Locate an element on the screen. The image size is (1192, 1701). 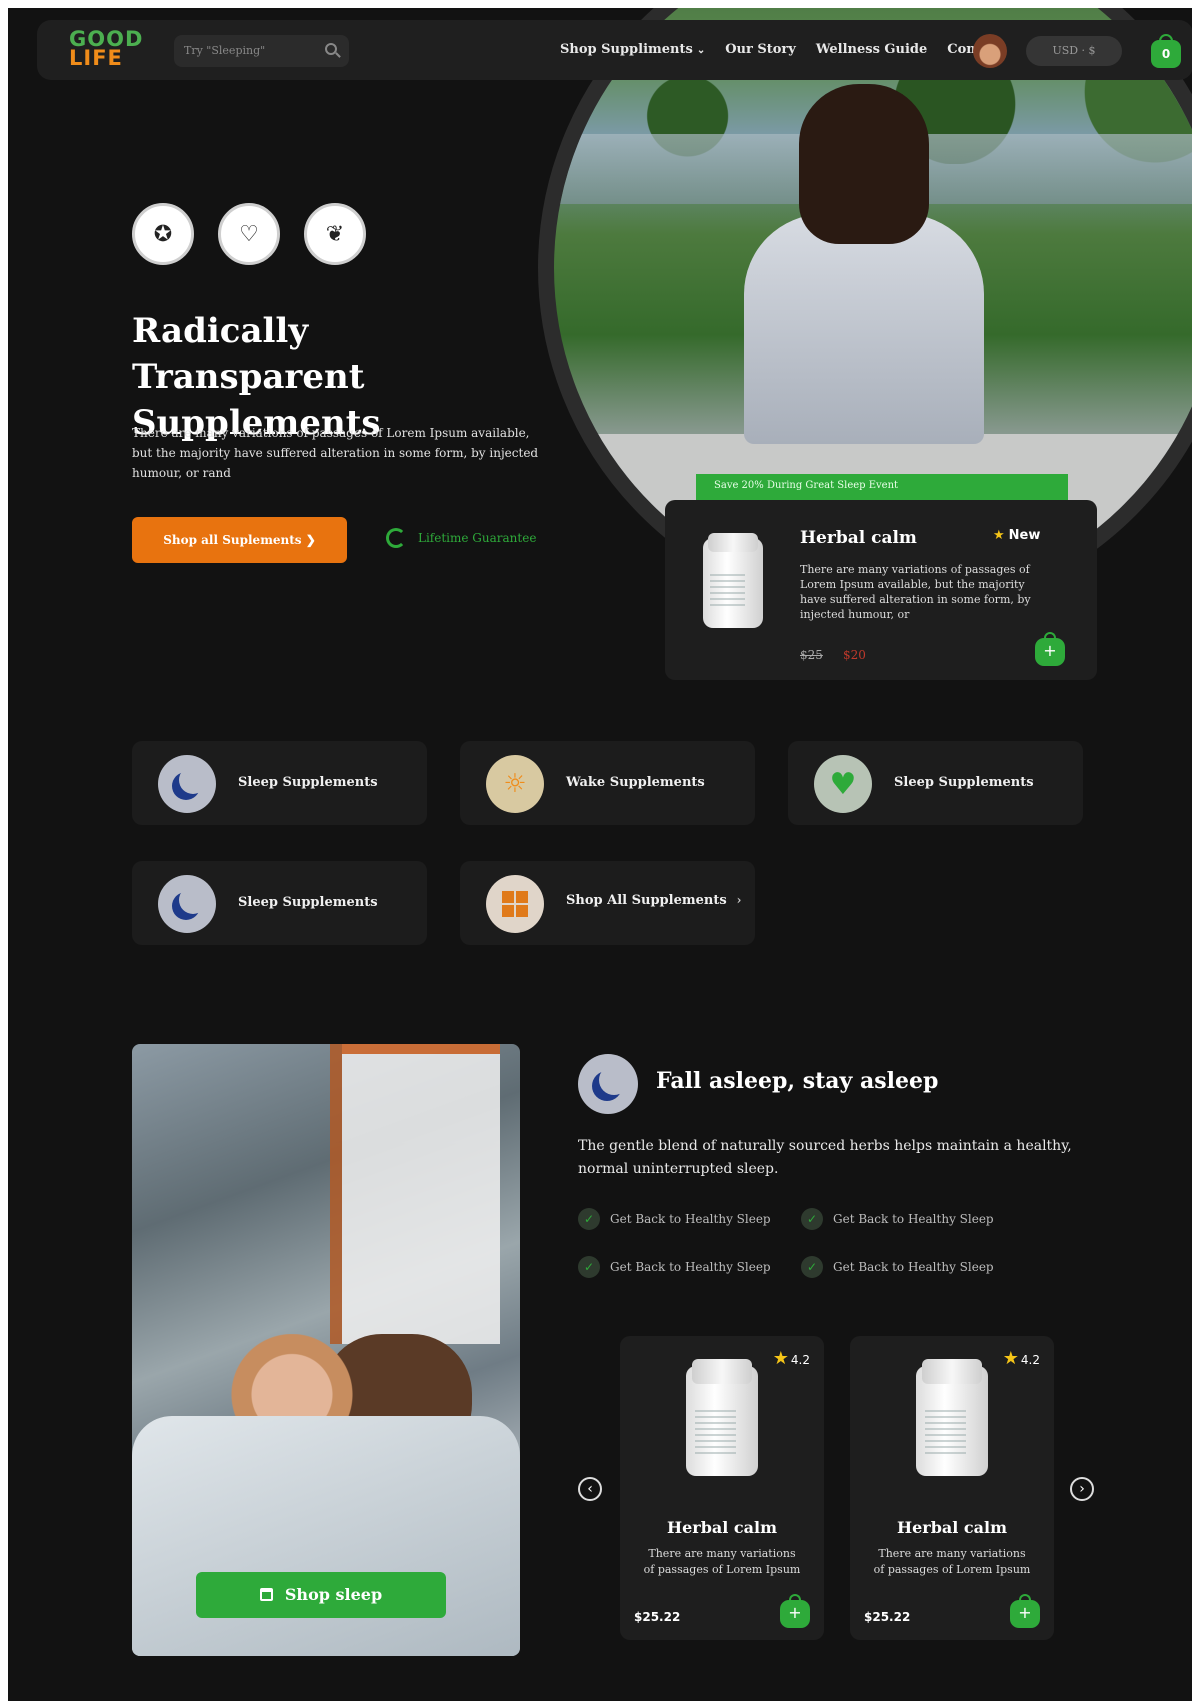
nav-link-shop: Shop Suppliments ⌄ is located at coordinates (632, 49).